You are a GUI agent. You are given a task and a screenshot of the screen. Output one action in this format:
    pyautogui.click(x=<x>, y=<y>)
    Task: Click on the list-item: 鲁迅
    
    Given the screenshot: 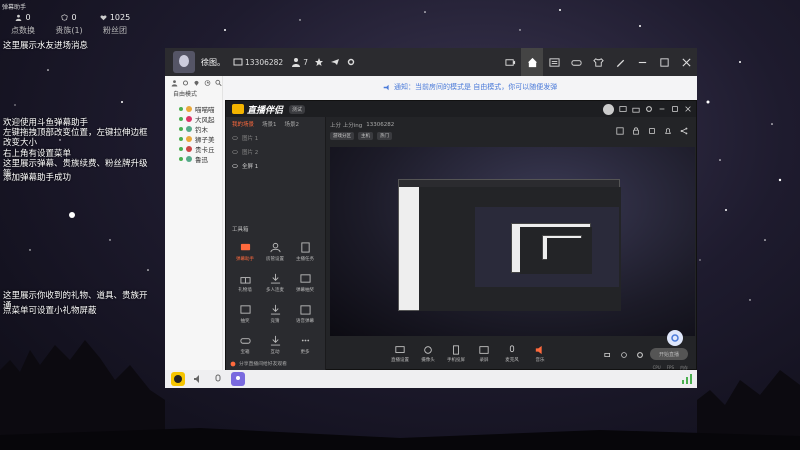 What is the action you would take?
    pyautogui.click(x=193, y=159)
    